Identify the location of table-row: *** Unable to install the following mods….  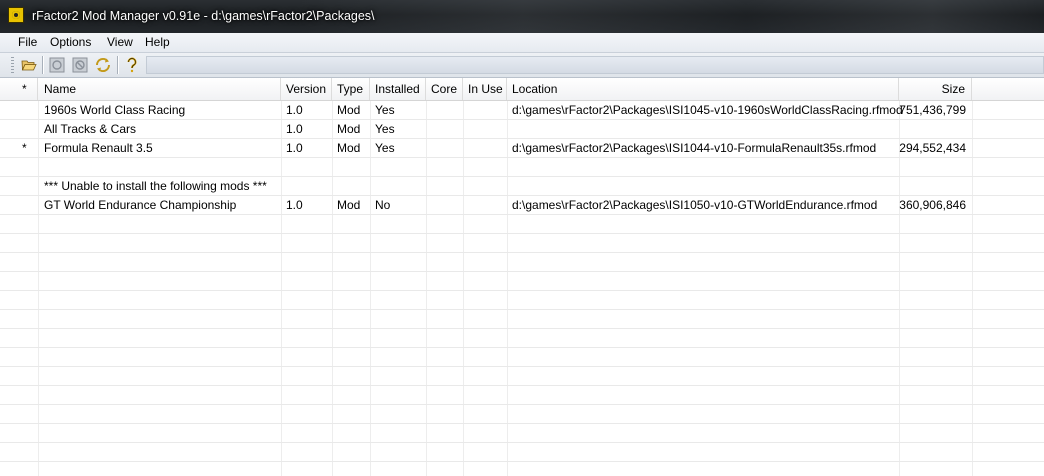
(522, 186).